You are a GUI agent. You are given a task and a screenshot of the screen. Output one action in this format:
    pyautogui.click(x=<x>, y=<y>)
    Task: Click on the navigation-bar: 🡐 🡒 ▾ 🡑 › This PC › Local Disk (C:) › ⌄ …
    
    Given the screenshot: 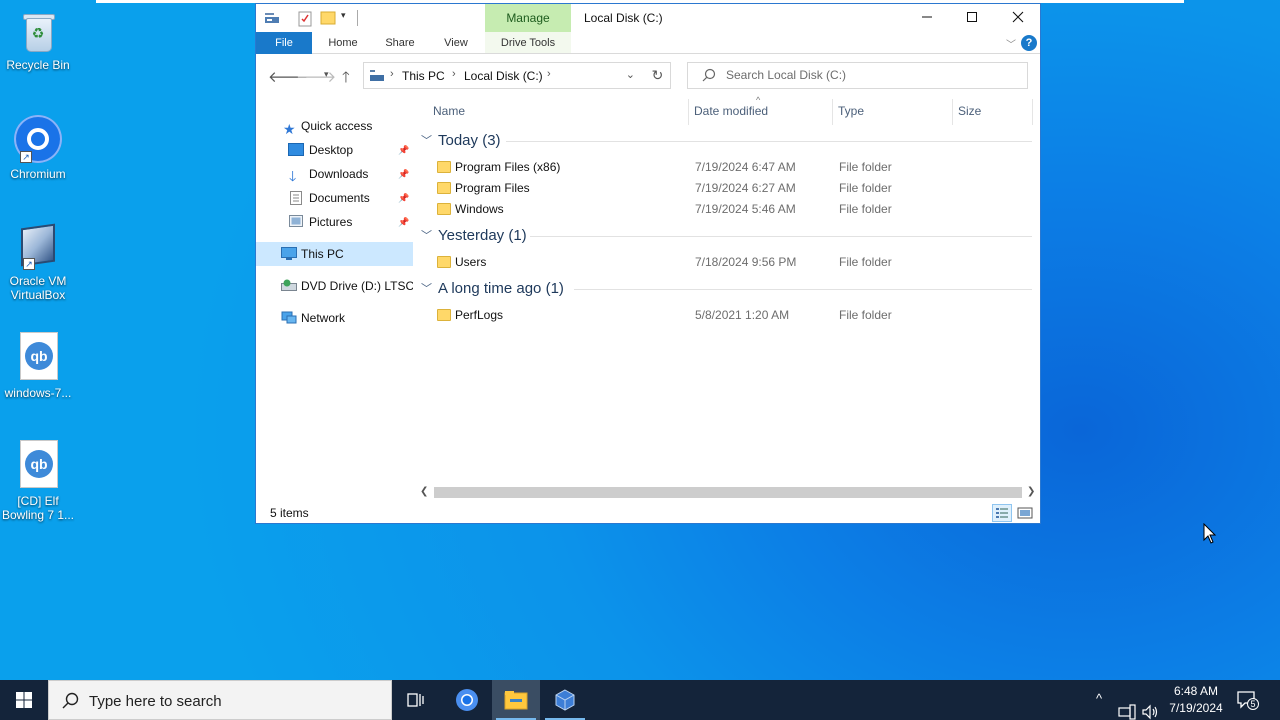 What is the action you would take?
    pyautogui.click(x=648, y=75)
    